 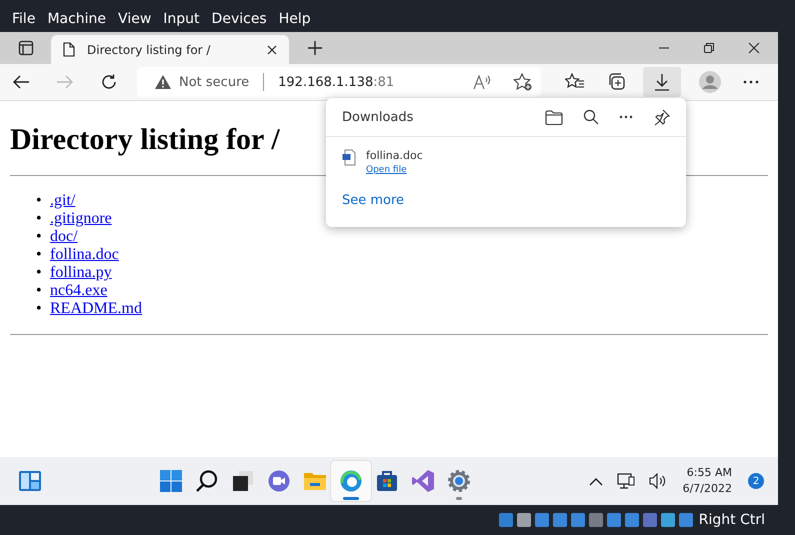 I want to click on start-icon, so click(x=171, y=481).